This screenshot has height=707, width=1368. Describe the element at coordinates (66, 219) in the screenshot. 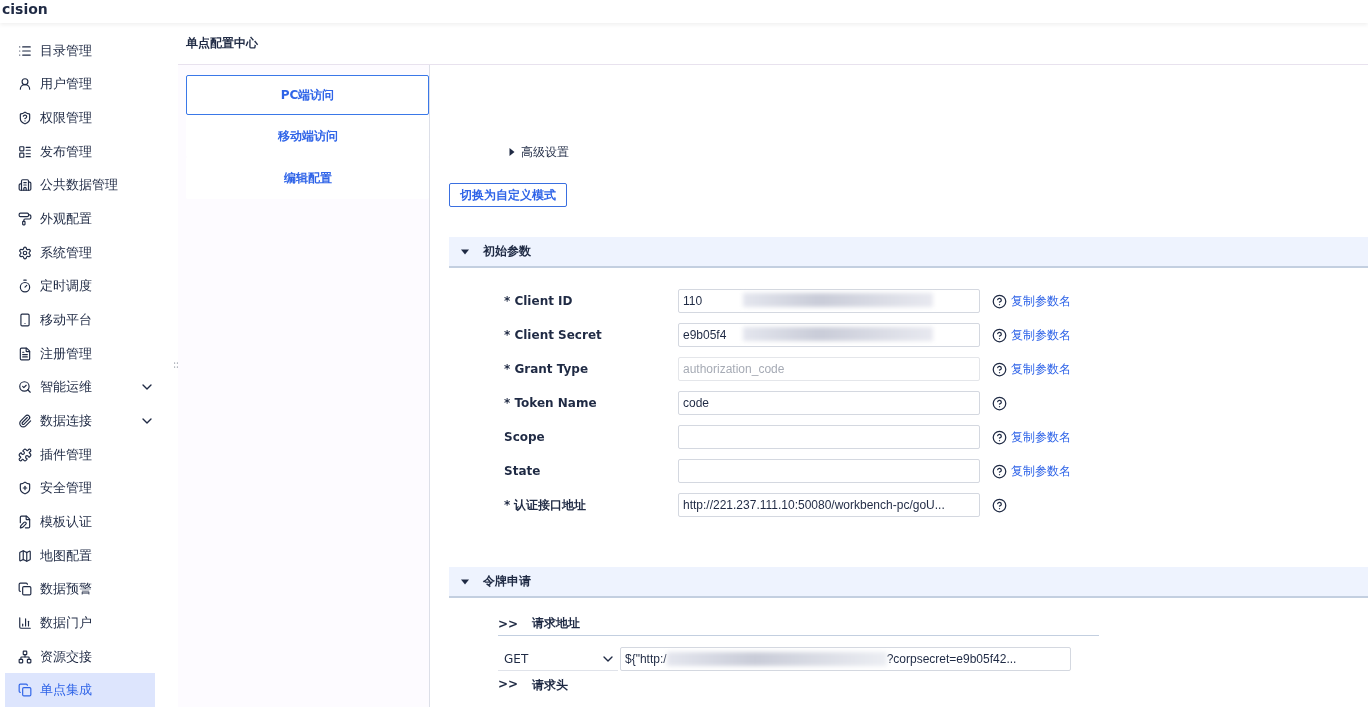

I see `sidebar-label: 外观配置` at that location.